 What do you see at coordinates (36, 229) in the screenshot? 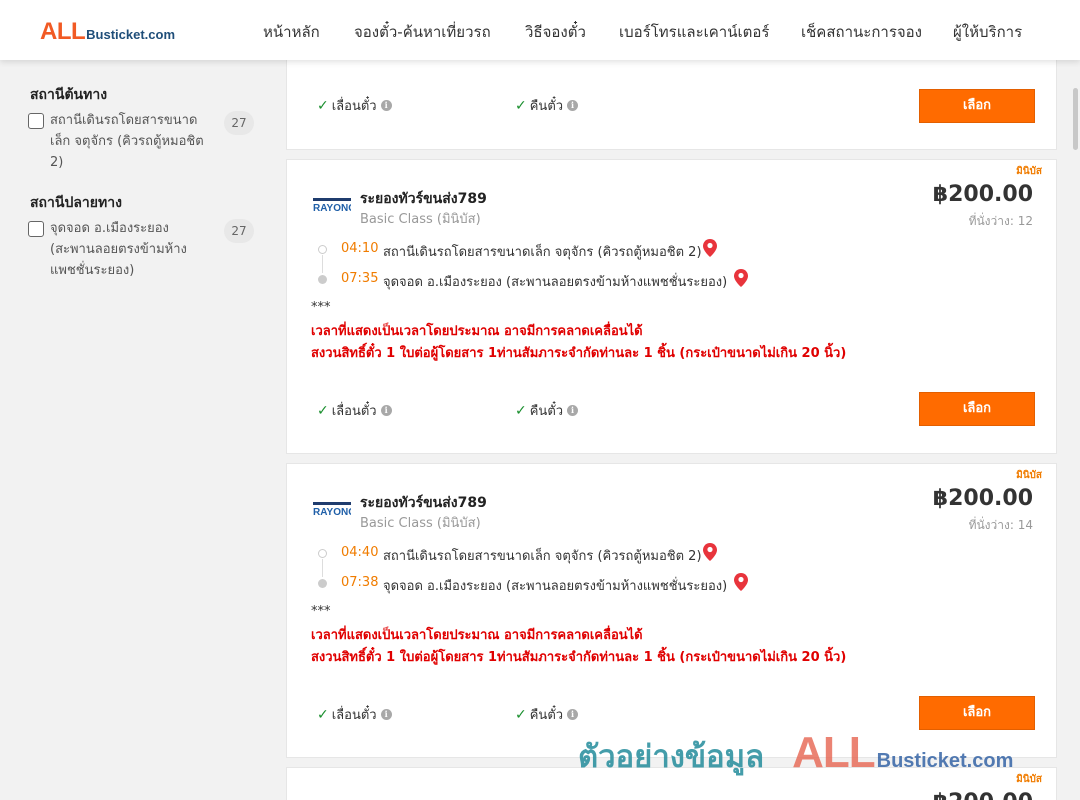
I see `destination-station-checkbox` at bounding box center [36, 229].